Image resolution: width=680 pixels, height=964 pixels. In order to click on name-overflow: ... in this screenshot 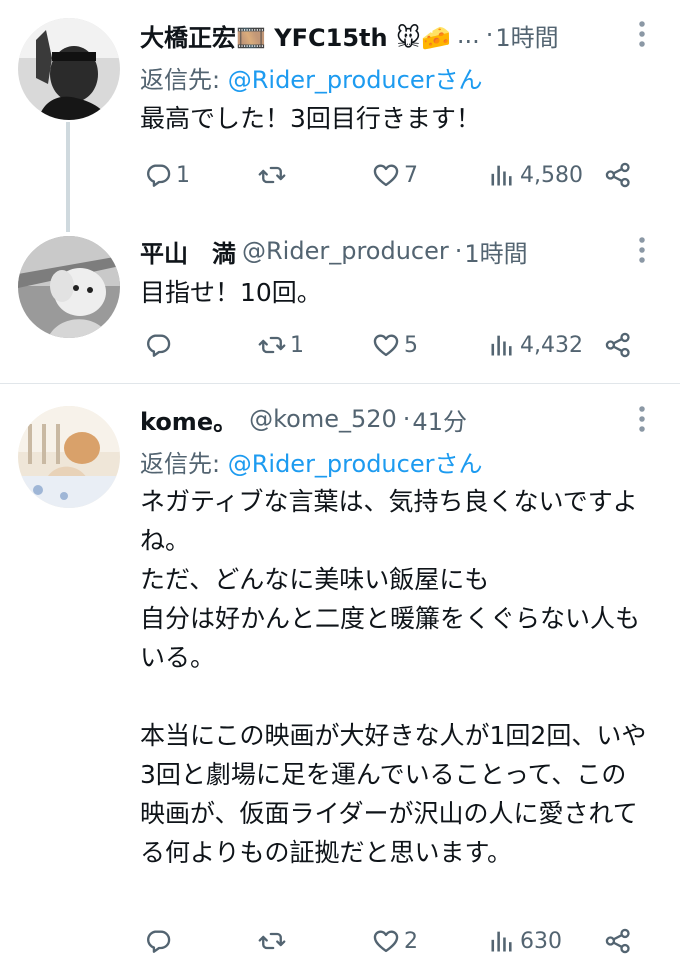, I will do `click(468, 35)`.